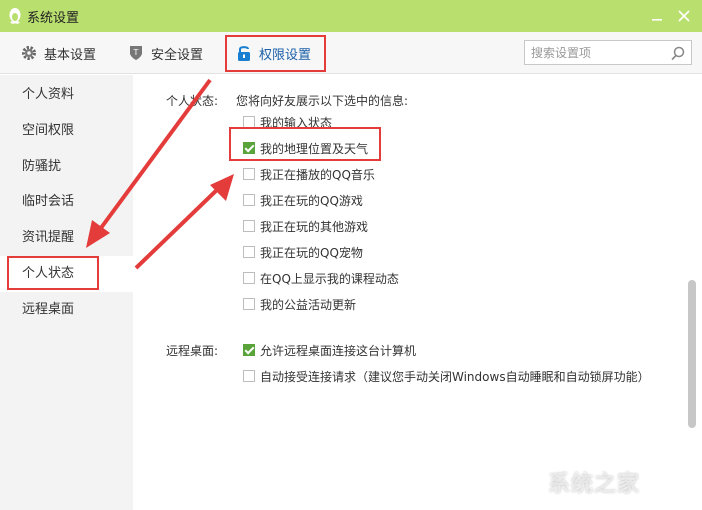  Describe the element at coordinates (329, 278) in the screenshot. I see `option-label: 在QQ上显示我的课程动态` at that location.